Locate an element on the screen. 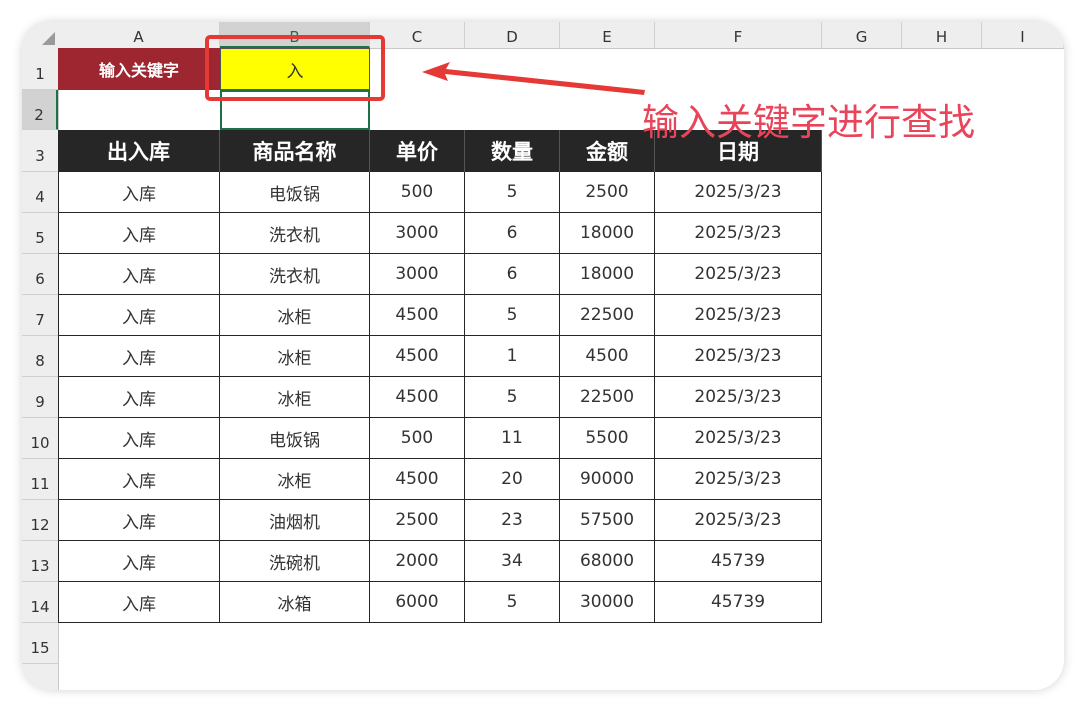  table-cell: 34 is located at coordinates (512, 561).